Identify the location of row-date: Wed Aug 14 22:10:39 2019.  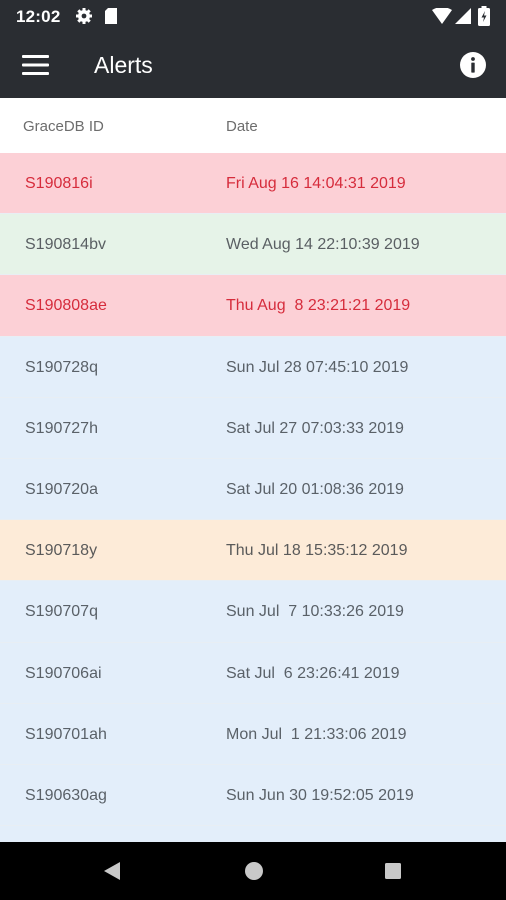
(323, 245).